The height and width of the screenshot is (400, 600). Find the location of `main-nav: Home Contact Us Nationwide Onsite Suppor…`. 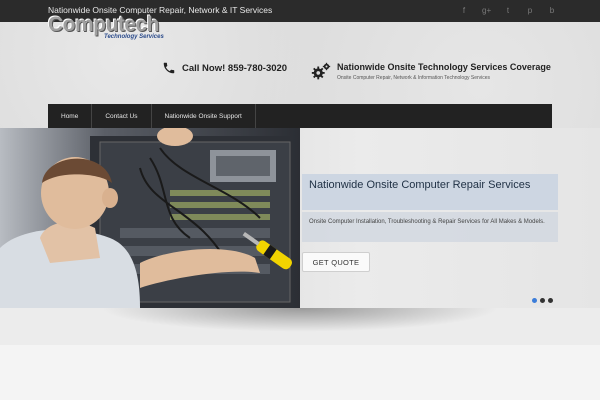

main-nav: Home Contact Us Nationwide Onsite Suppor… is located at coordinates (300, 116).